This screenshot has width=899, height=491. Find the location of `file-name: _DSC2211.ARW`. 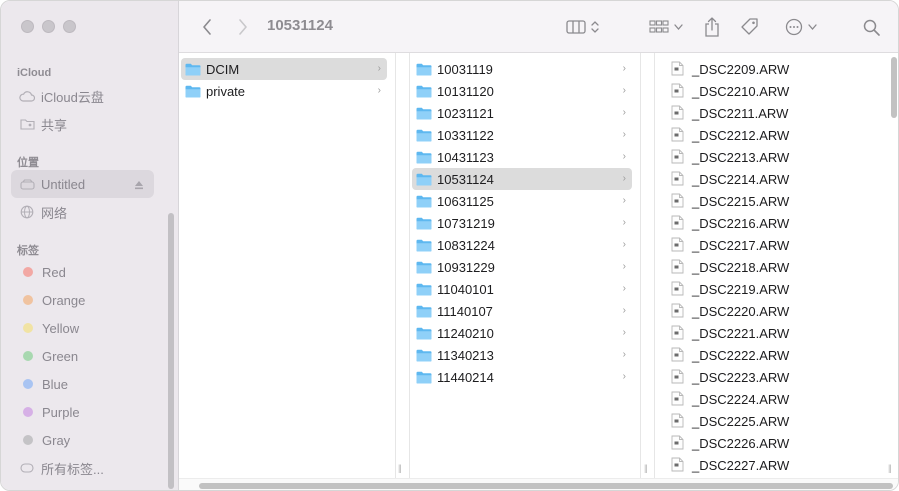

file-name: _DSC2211.ARW is located at coordinates (740, 113).